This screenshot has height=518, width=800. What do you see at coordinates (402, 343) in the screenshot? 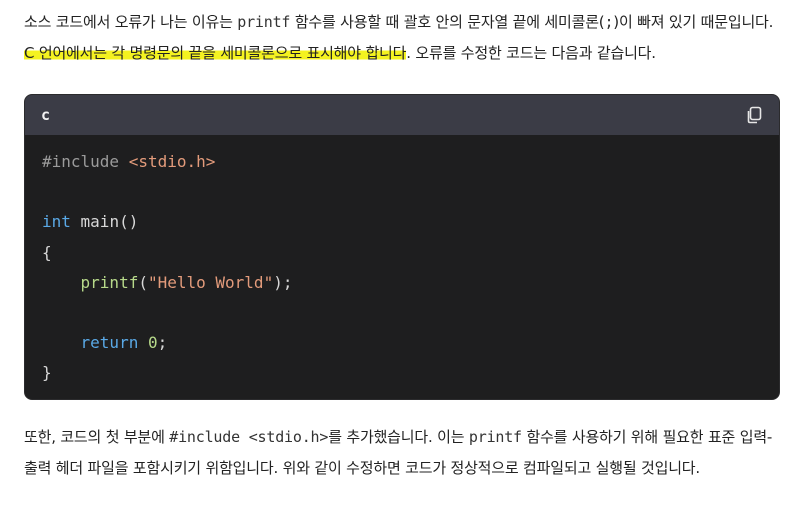
I see `code-line-7: return 0;` at bounding box center [402, 343].